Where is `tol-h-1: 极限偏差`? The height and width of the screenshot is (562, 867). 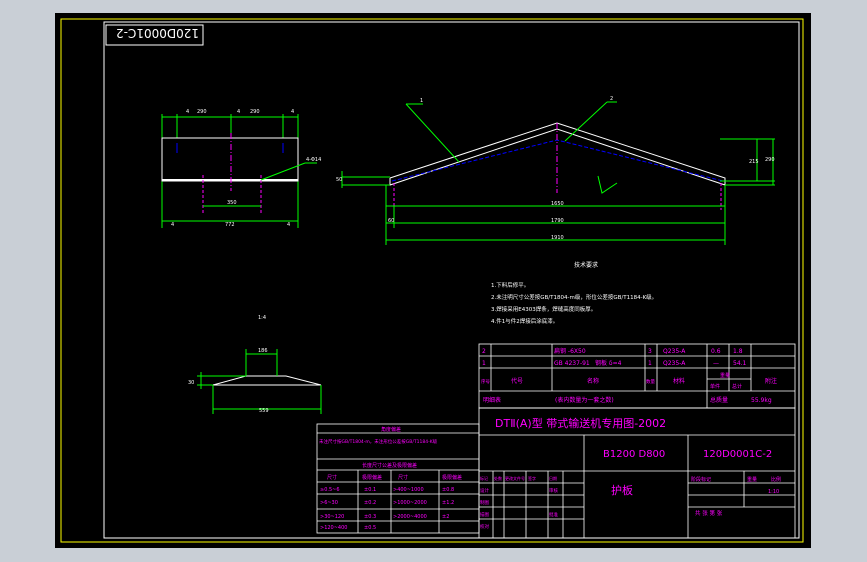 tol-h-1: 极限偏差 is located at coordinates (372, 477).